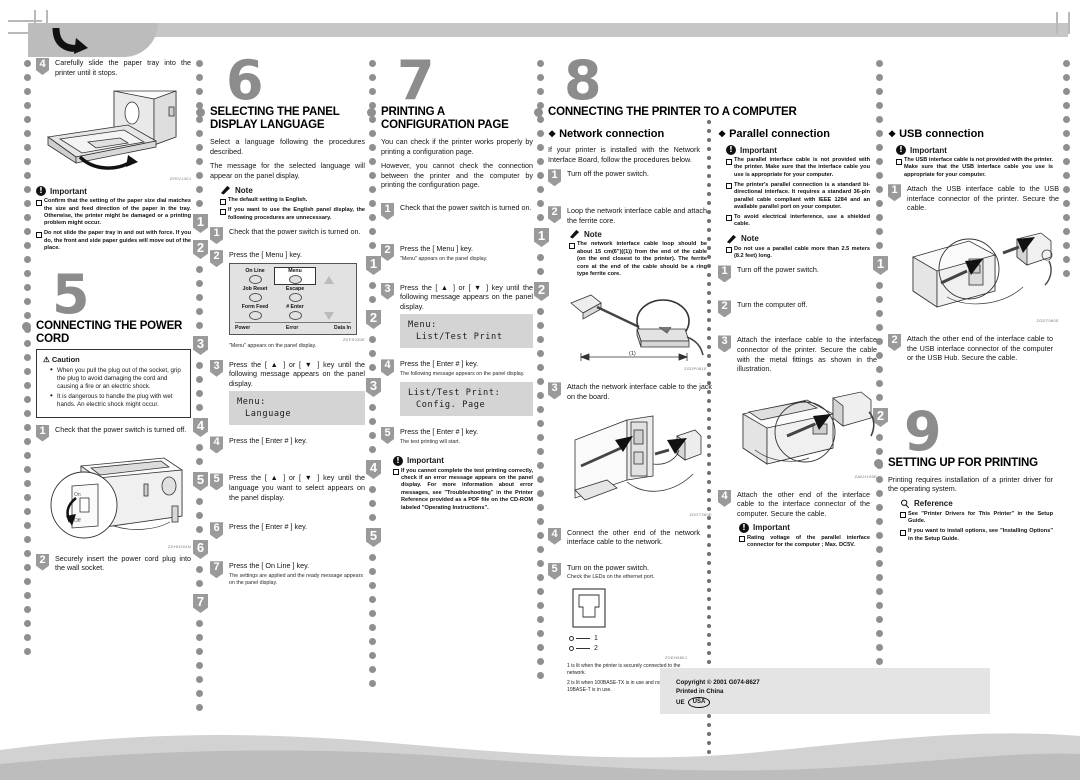  What do you see at coordinates (548, 30) in the screenshot?
I see `header-band` at bounding box center [548, 30].